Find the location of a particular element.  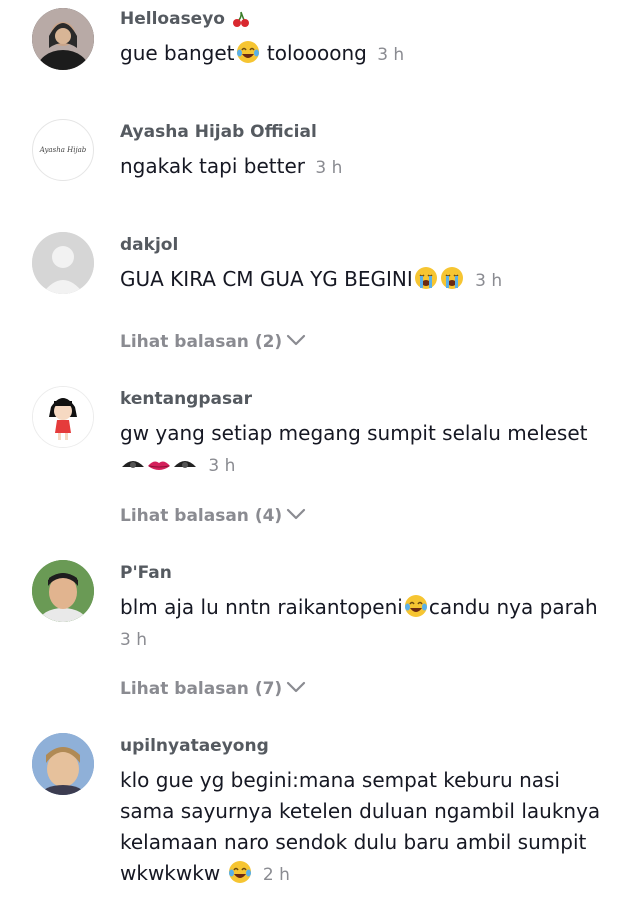

comment-text-part: GUA KIRA CM GUA YG BEGINI is located at coordinates (266, 279).